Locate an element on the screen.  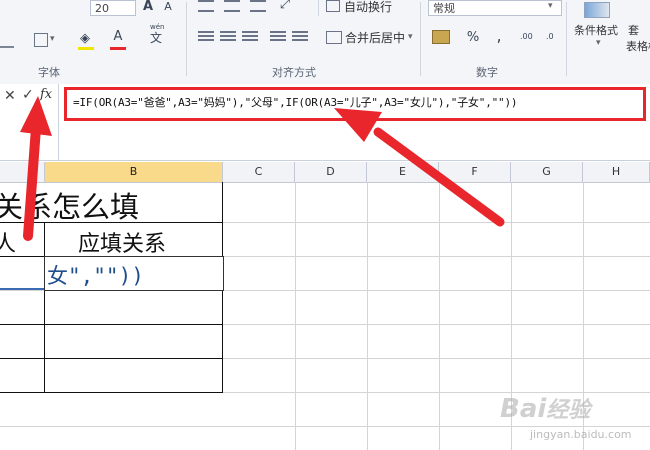
watermark-brand2: 经验 is located at coordinates (568, 410).